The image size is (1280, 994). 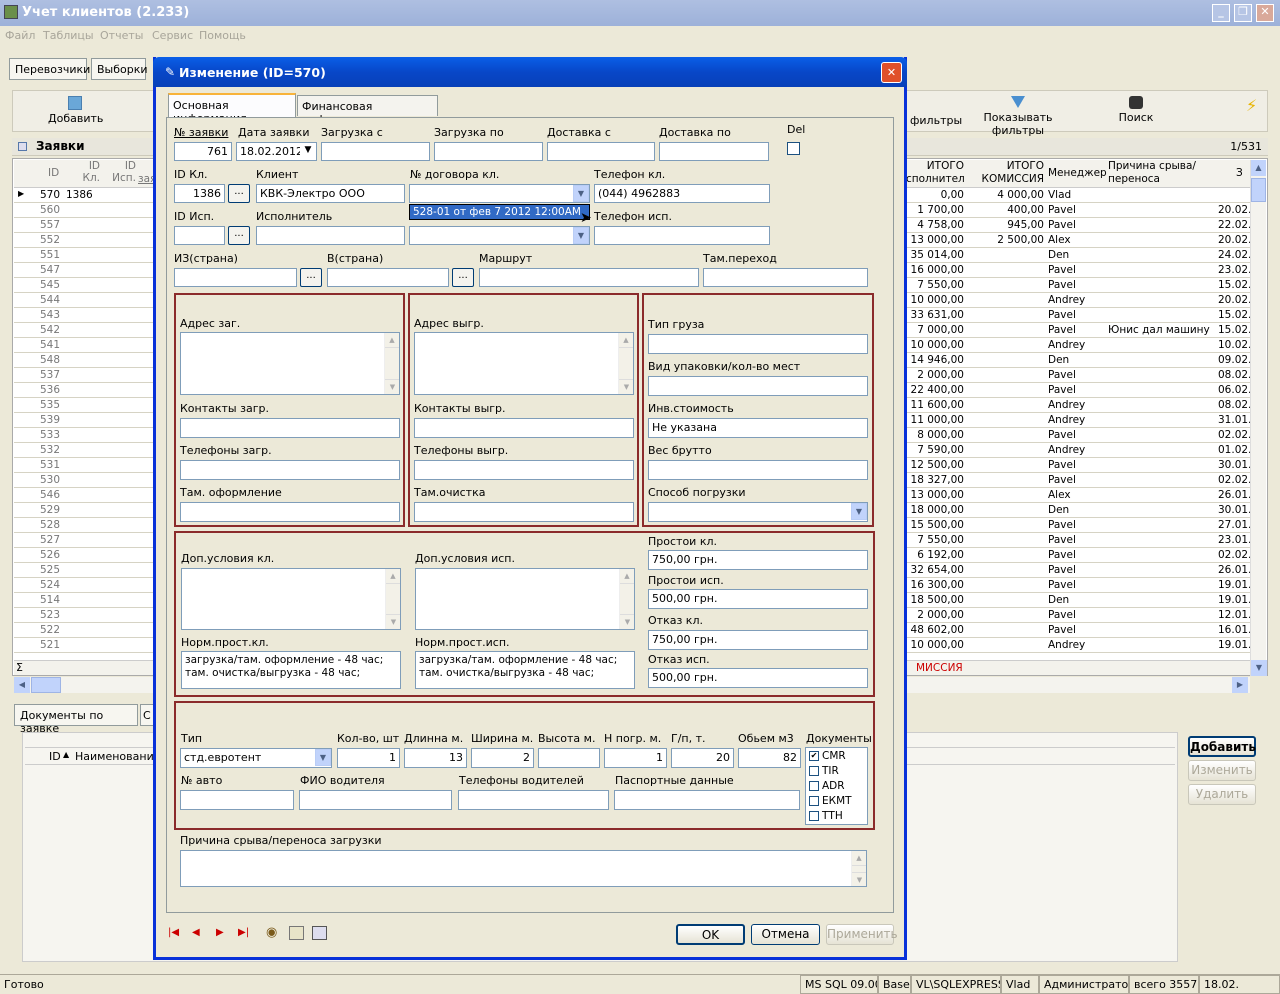 I want to click on refusal-isp-input: 500,00 грн., so click(x=758, y=678).